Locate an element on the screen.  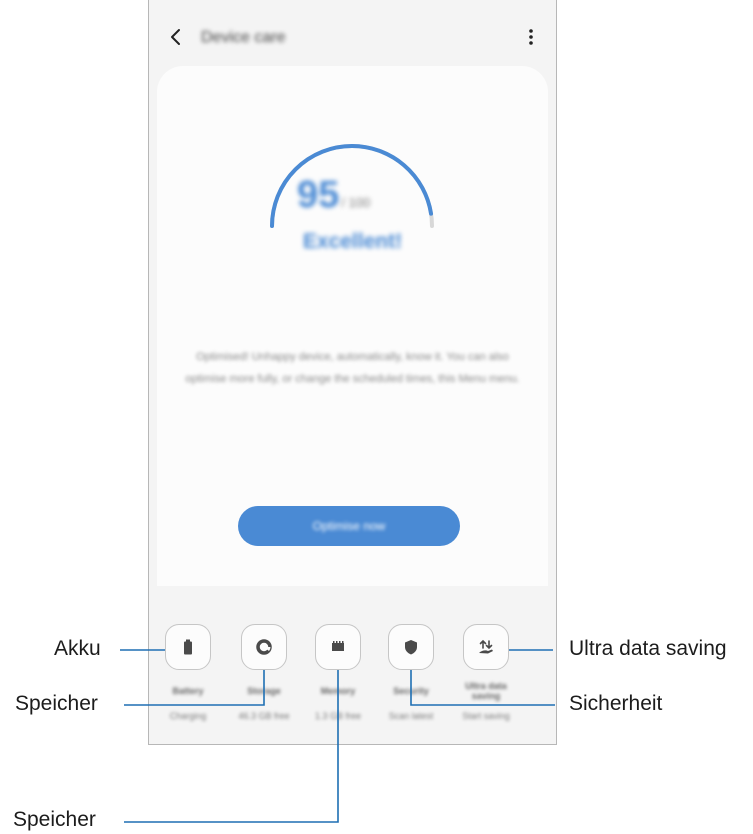
callout-speicher-storage: Speicher is located at coordinates (56, 703).